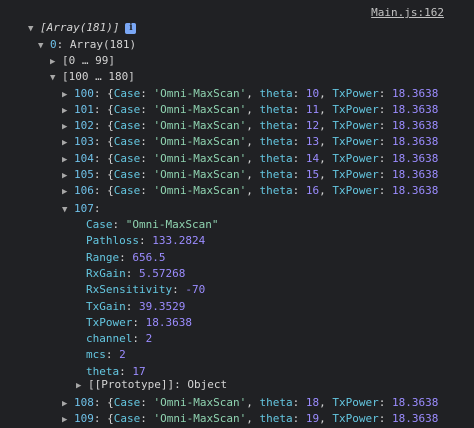  What do you see at coordinates (312, 419) in the screenshot?
I see `theta-value: 19` at bounding box center [312, 419].